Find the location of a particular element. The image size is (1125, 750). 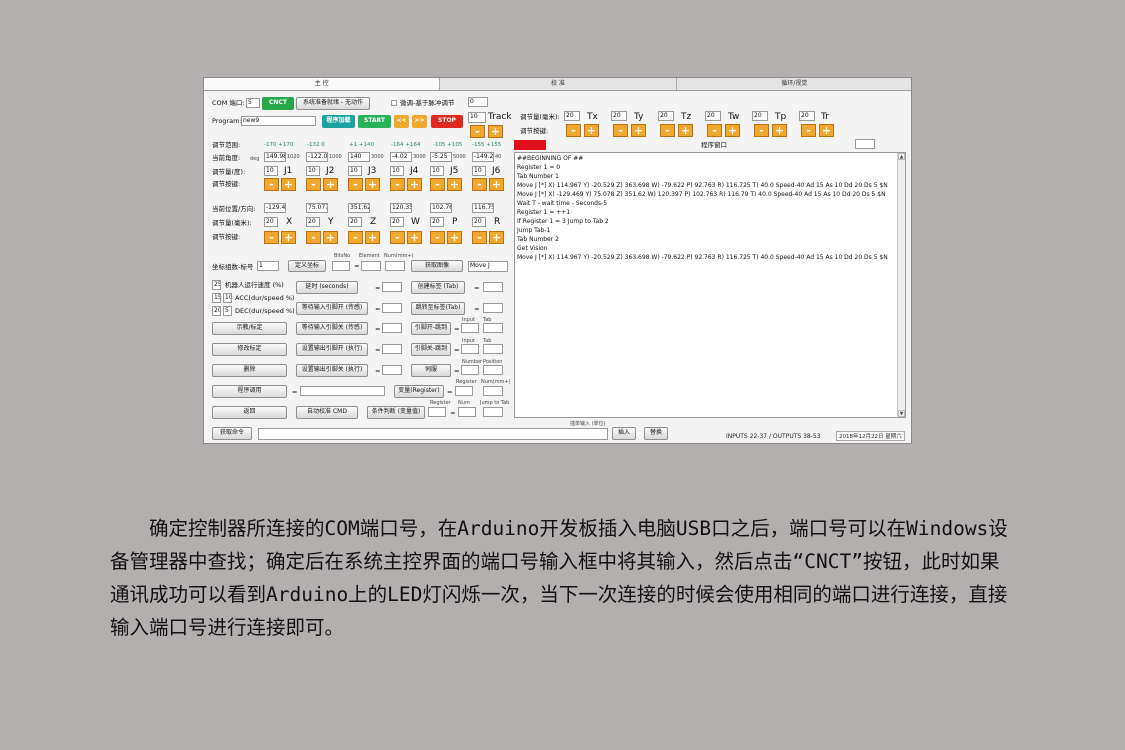

smooth-checkbox is located at coordinates (394, 103).